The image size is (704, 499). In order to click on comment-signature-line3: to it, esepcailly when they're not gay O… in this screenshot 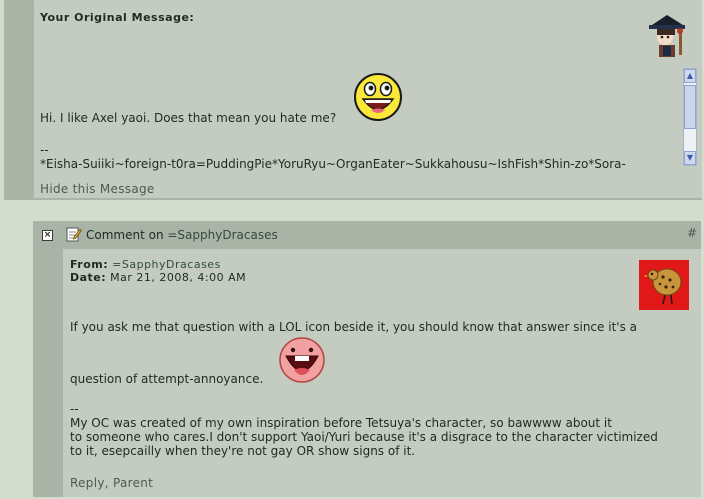, I will do `click(243, 451)`.